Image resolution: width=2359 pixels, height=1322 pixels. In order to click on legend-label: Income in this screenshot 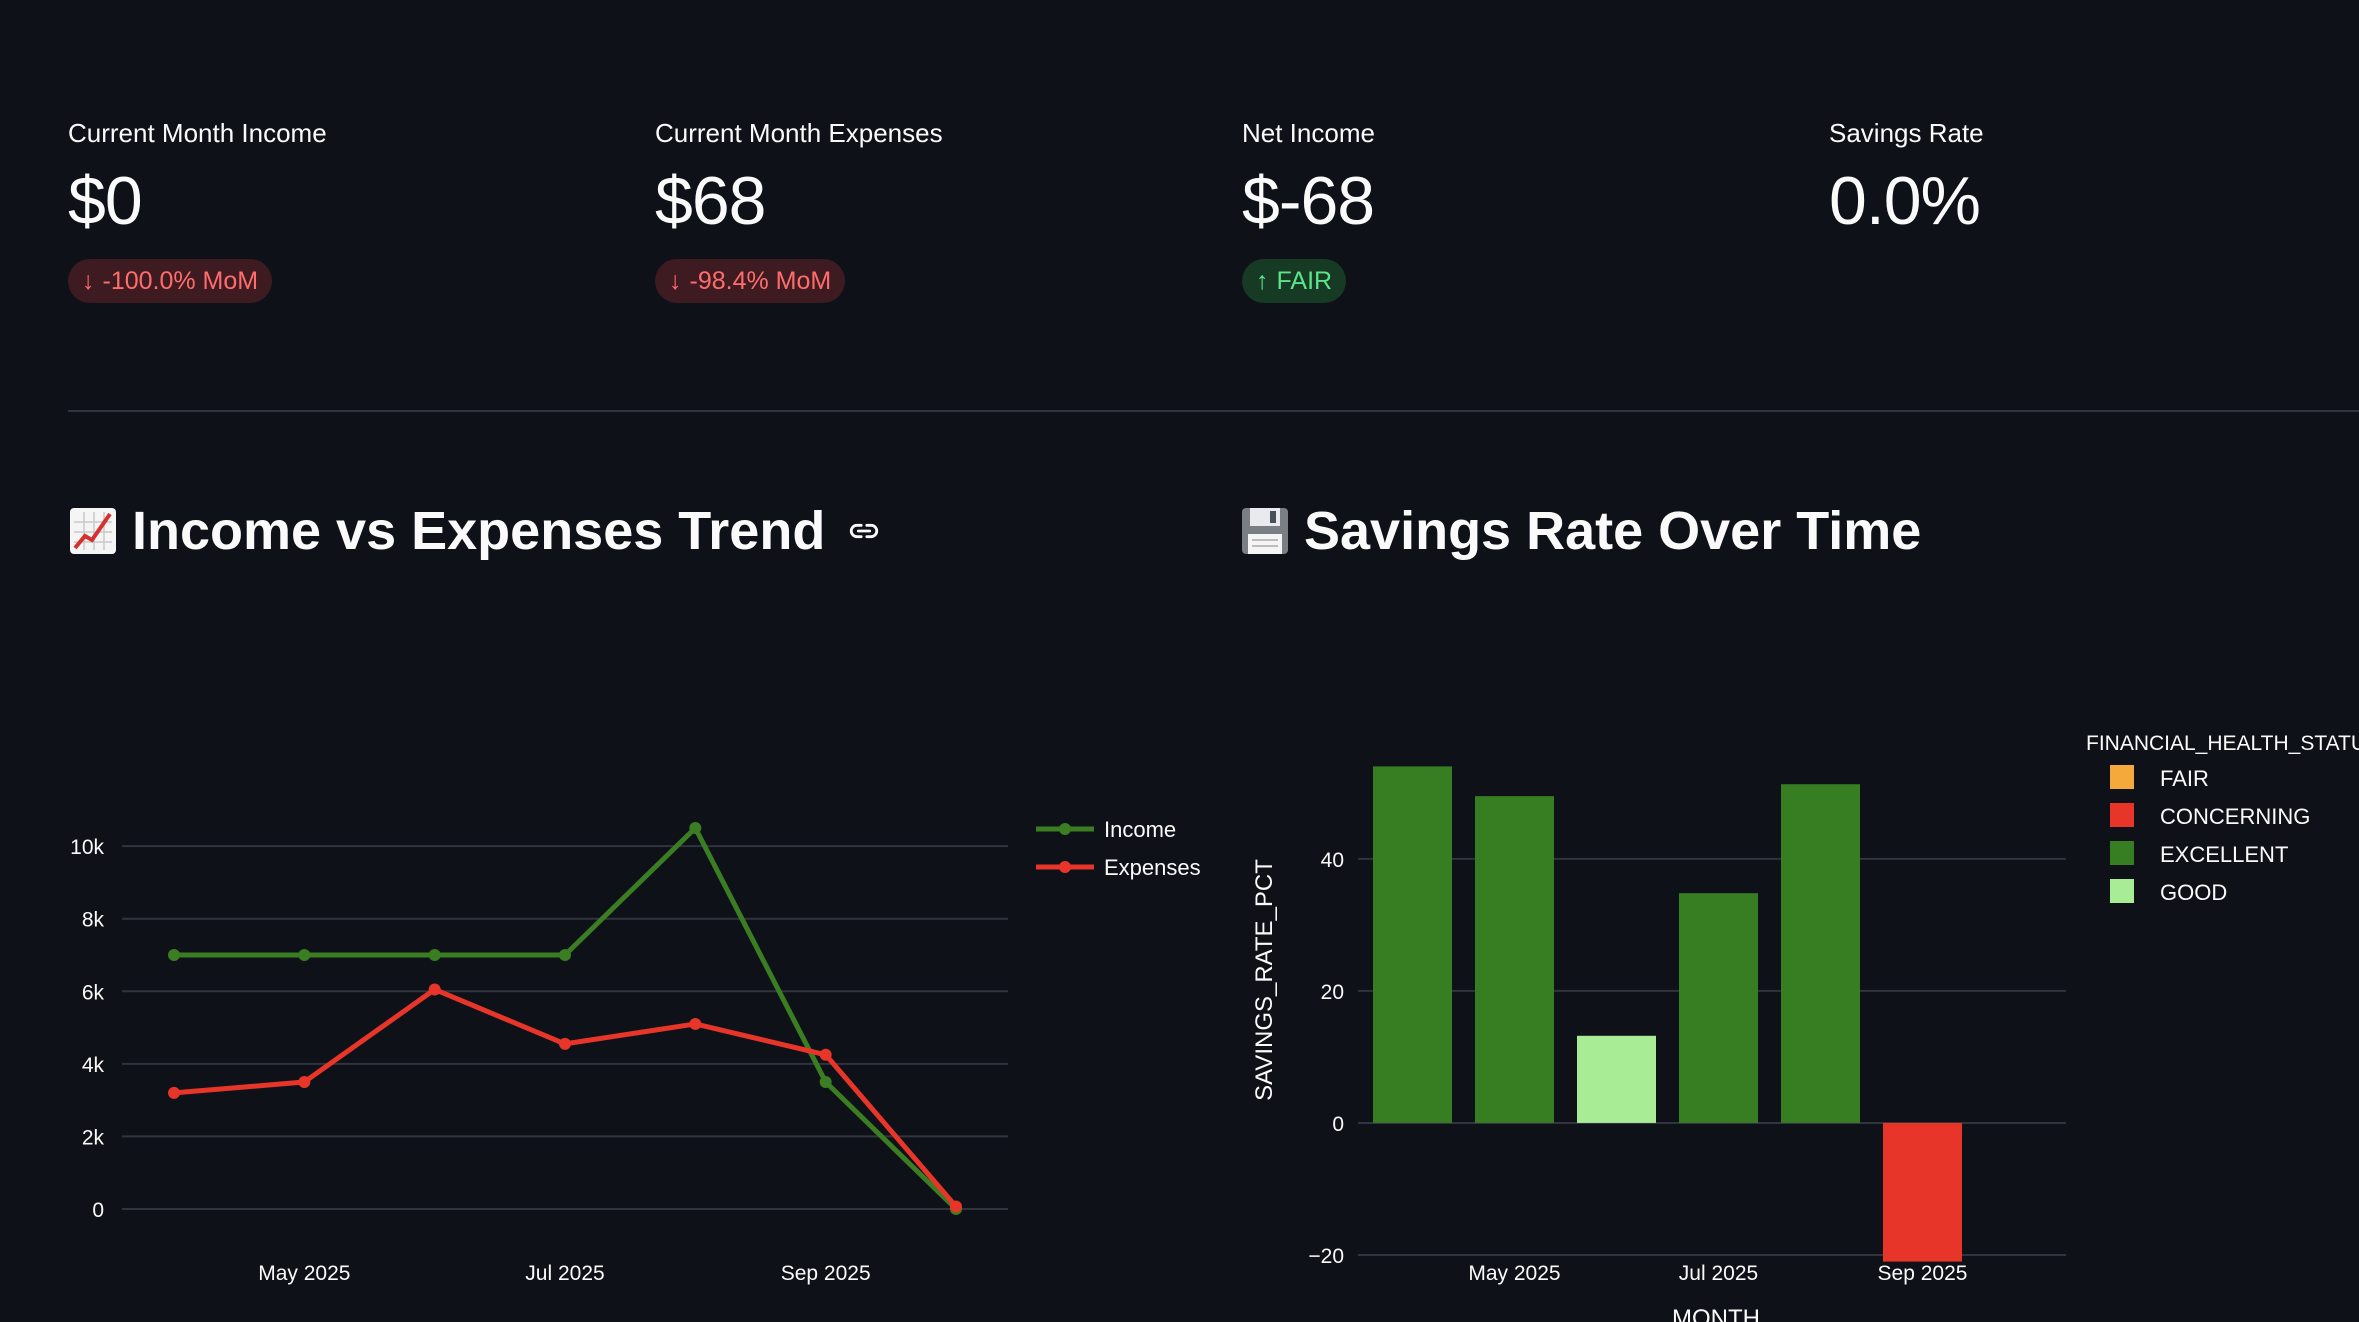, I will do `click(1140, 829)`.